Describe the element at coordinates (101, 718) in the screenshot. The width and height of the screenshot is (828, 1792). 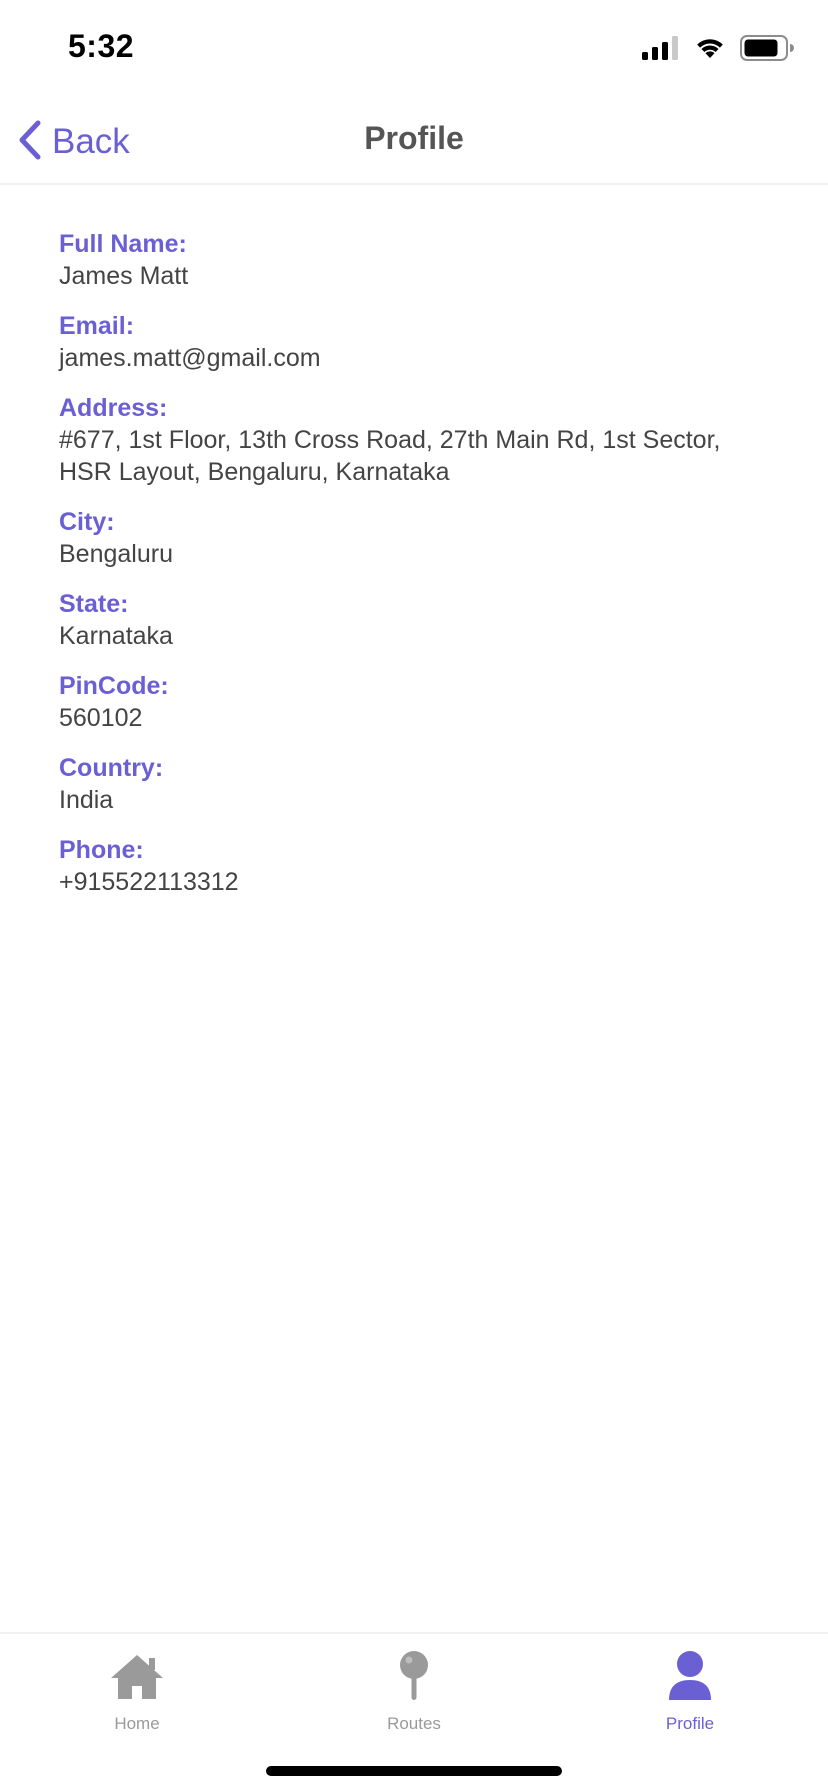
I see `field-value: 560102` at that location.